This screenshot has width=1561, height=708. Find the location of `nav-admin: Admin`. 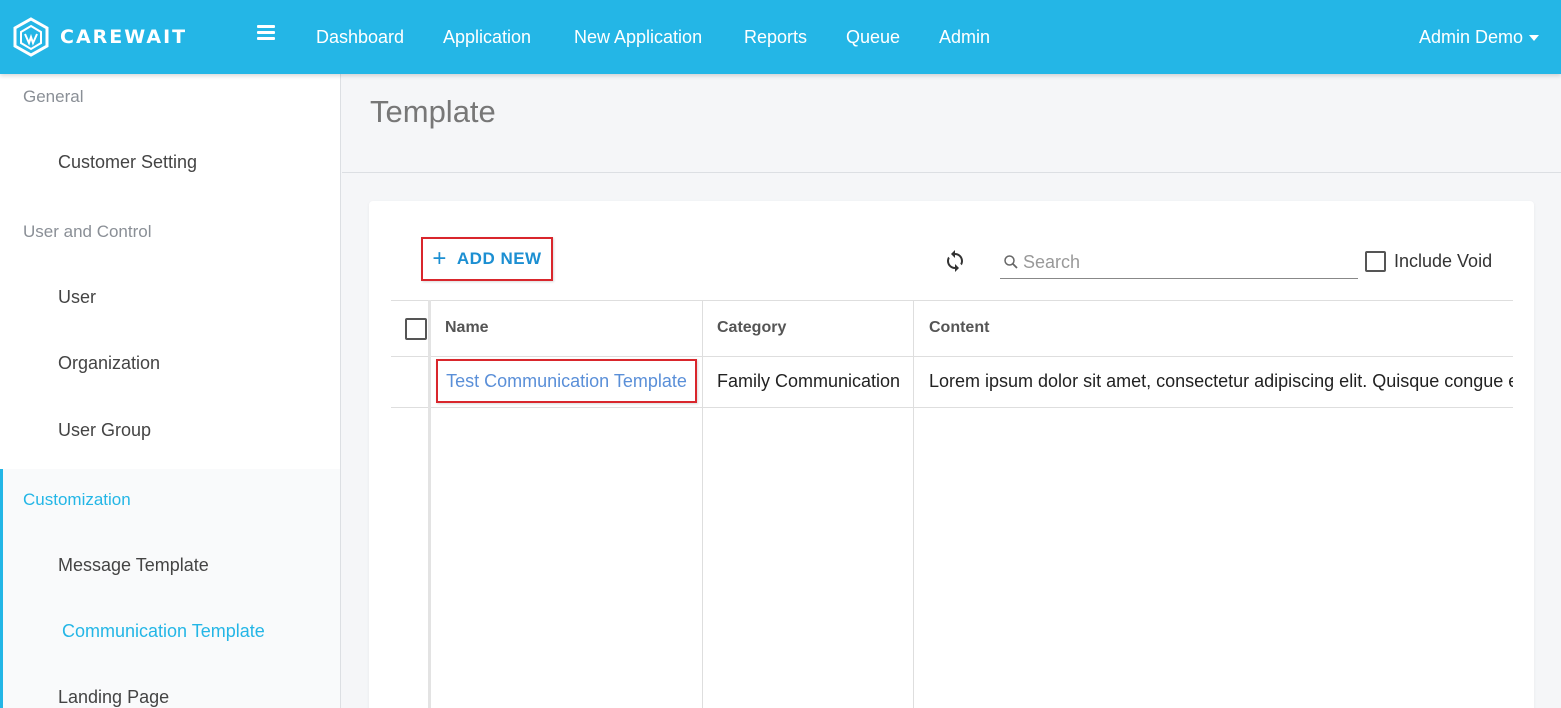

nav-admin: Admin is located at coordinates (964, 37).